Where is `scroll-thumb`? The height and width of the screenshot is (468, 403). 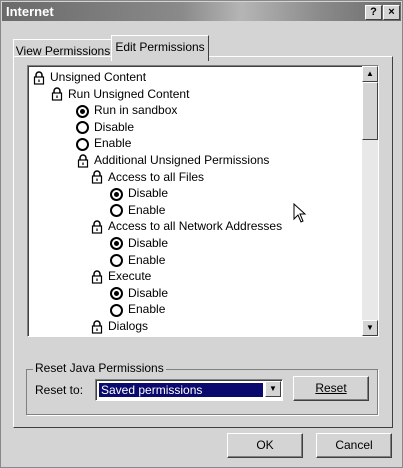
scroll-thumb is located at coordinates (370, 111).